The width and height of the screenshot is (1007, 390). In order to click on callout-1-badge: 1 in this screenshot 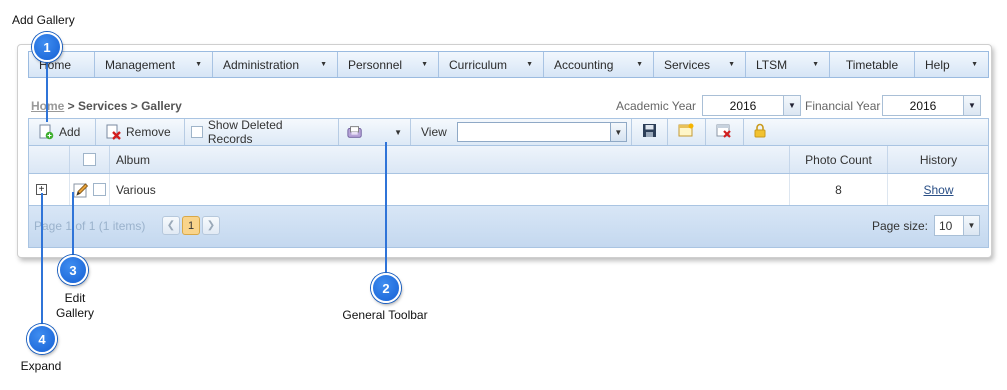, I will do `click(47, 47)`.